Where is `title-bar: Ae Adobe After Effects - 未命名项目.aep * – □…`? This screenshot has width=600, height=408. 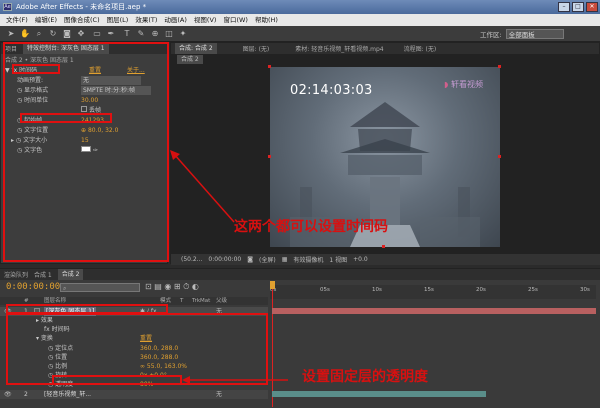
title-bar: Ae Adobe After Effects - 未命名项目.aep * – □… is located at coordinates (300, 7).